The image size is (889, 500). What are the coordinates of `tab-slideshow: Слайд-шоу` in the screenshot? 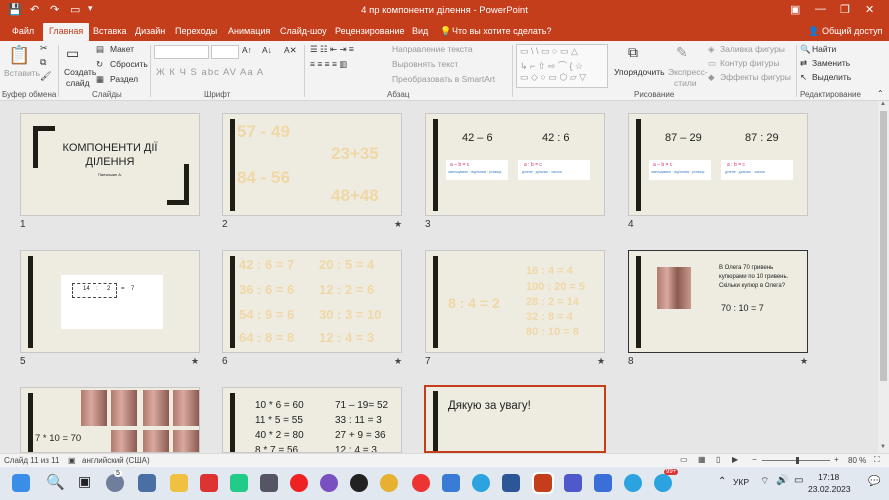 It's located at (303, 31).